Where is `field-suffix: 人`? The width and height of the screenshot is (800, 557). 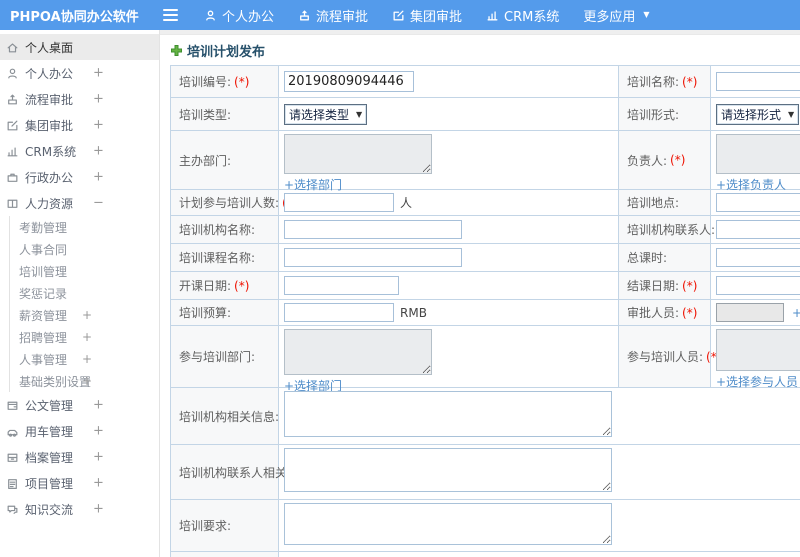
field-suffix: 人 is located at coordinates (406, 203).